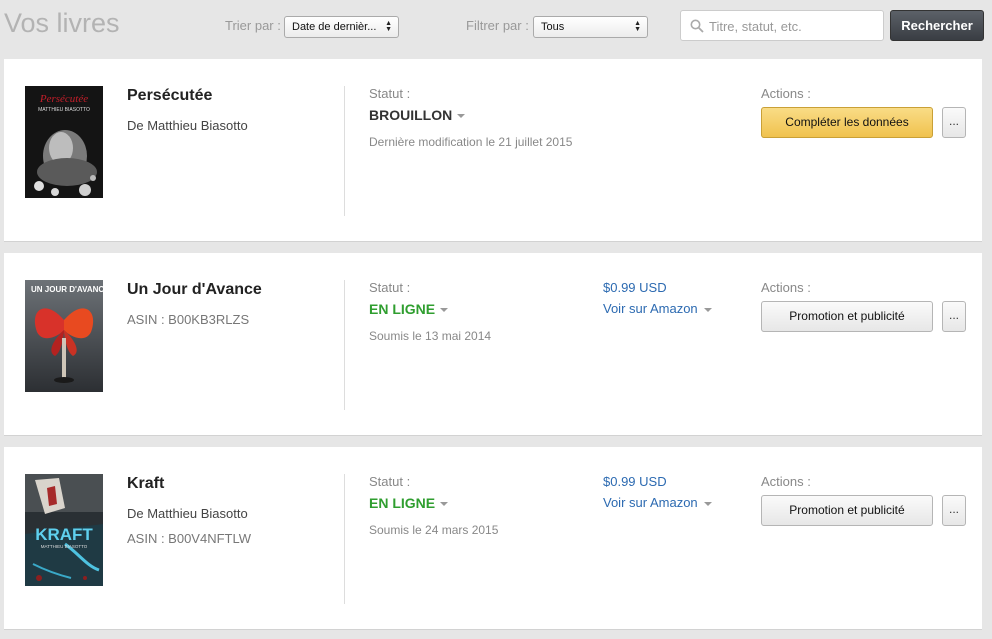 The height and width of the screenshot is (639, 992). I want to click on sort-label: Trier par :, so click(253, 25).